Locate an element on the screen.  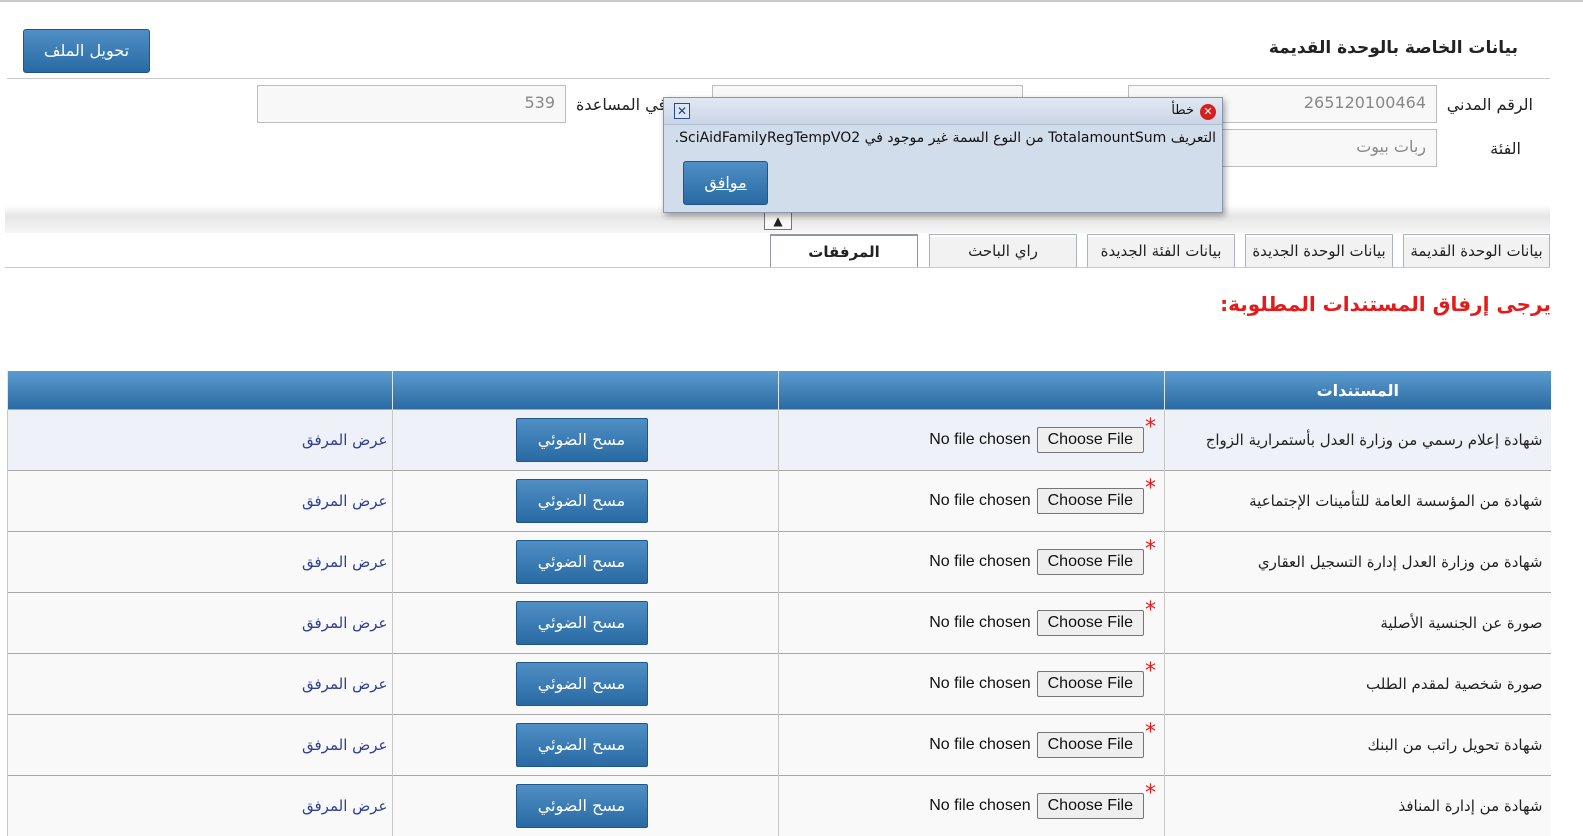
column-header-file is located at coordinates (972, 390).